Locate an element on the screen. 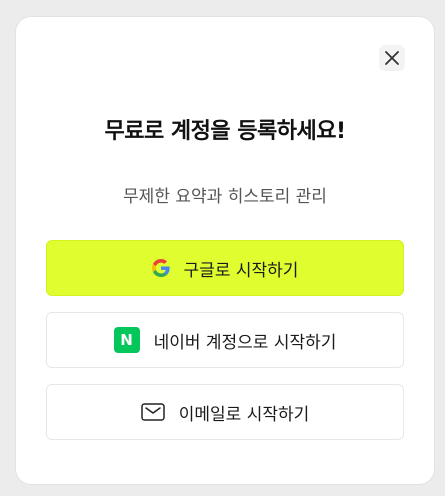 This screenshot has width=445, height=496. mail-icon is located at coordinates (152, 412).